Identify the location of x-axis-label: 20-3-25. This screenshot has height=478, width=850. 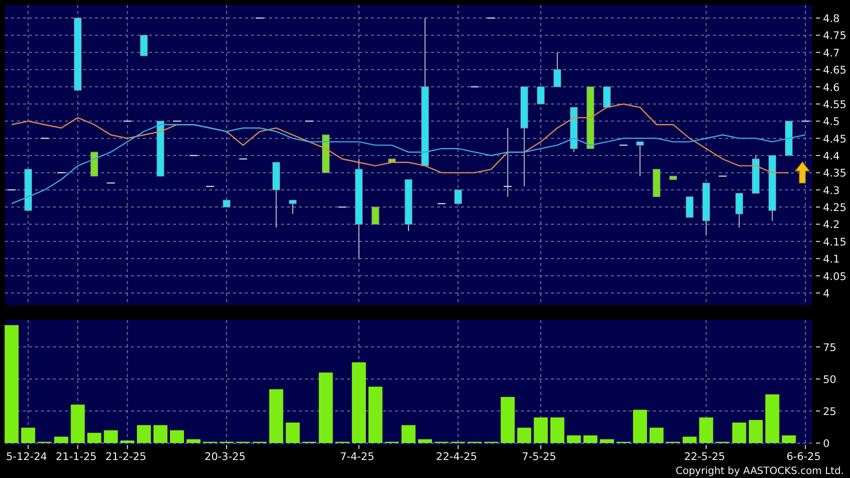
(225, 457).